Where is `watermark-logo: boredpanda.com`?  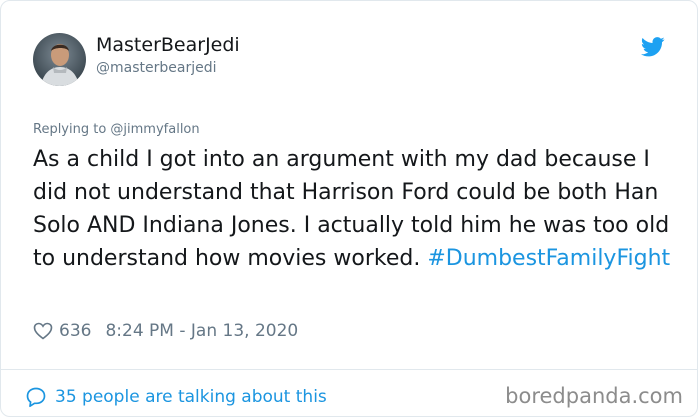 watermark-logo: boredpanda.com is located at coordinates (594, 396).